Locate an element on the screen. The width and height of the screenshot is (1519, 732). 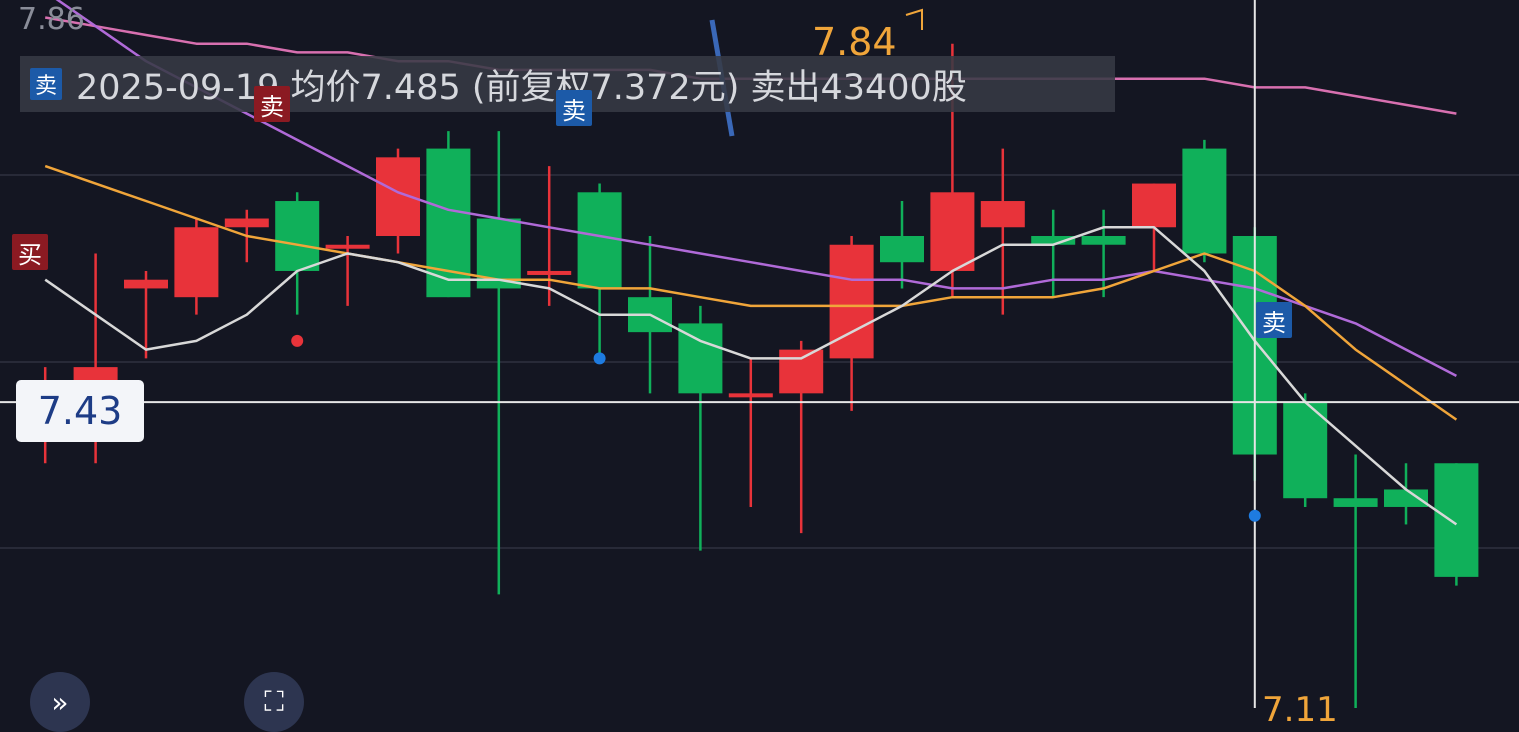
current-price-label: 7.43 is located at coordinates (80, 411).